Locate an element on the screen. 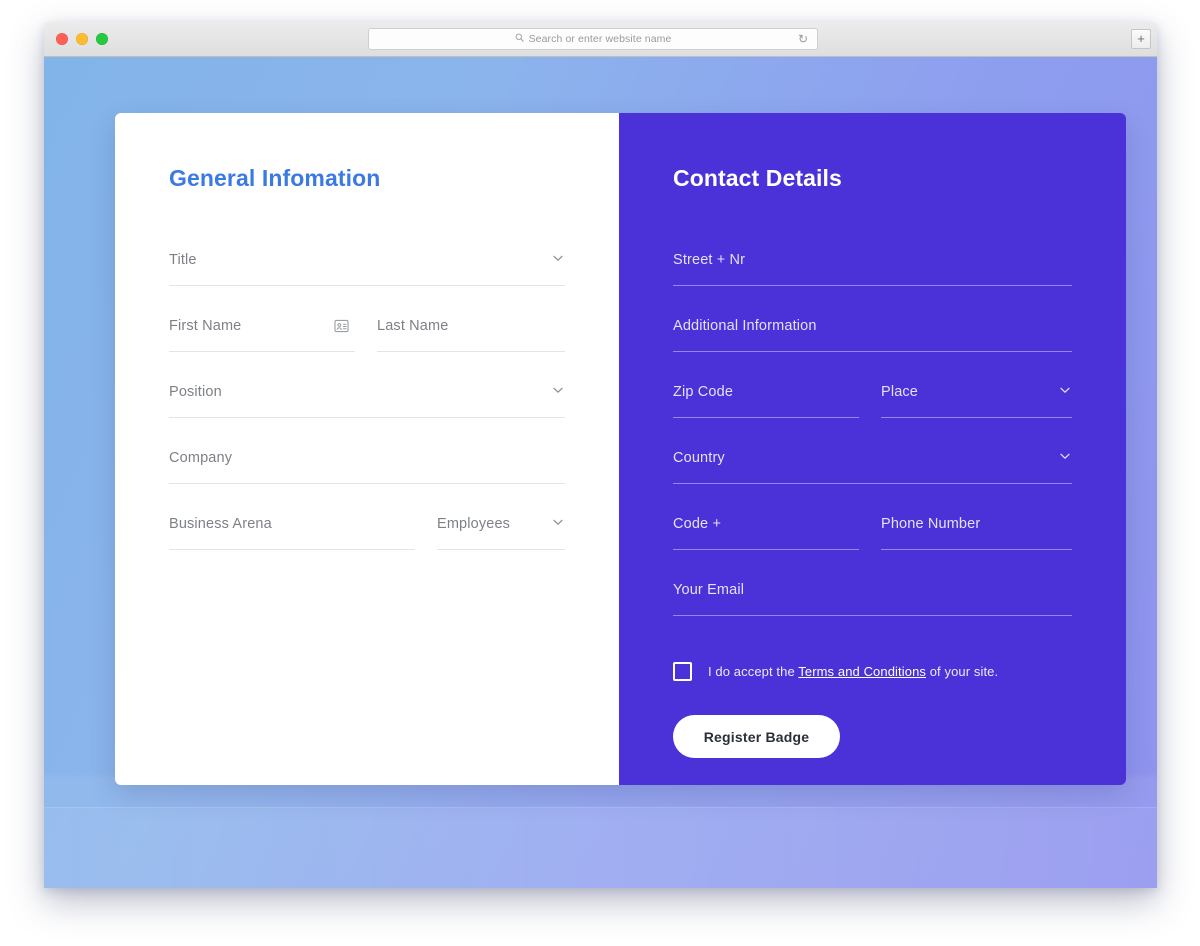 Image resolution: width=1200 pixels, height=946 pixels. zip-code-input-placeholder: Zip Code is located at coordinates (703, 392).